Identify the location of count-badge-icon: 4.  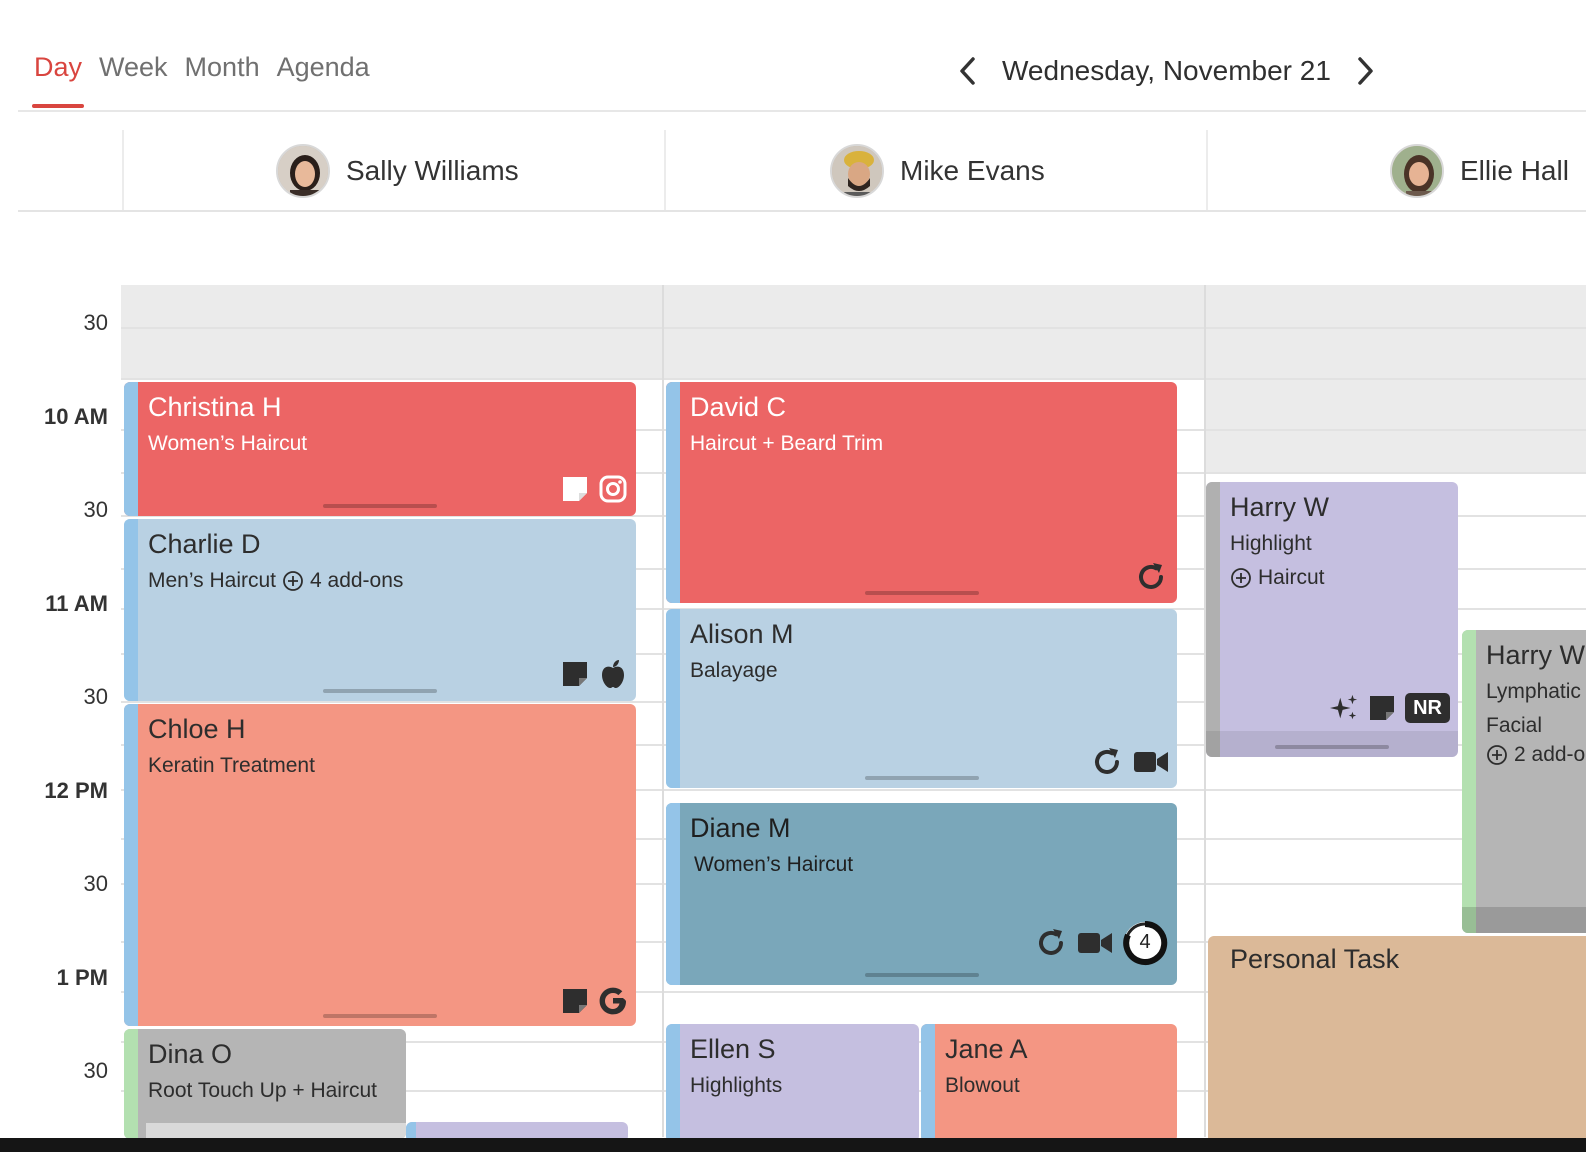
(1145, 943).